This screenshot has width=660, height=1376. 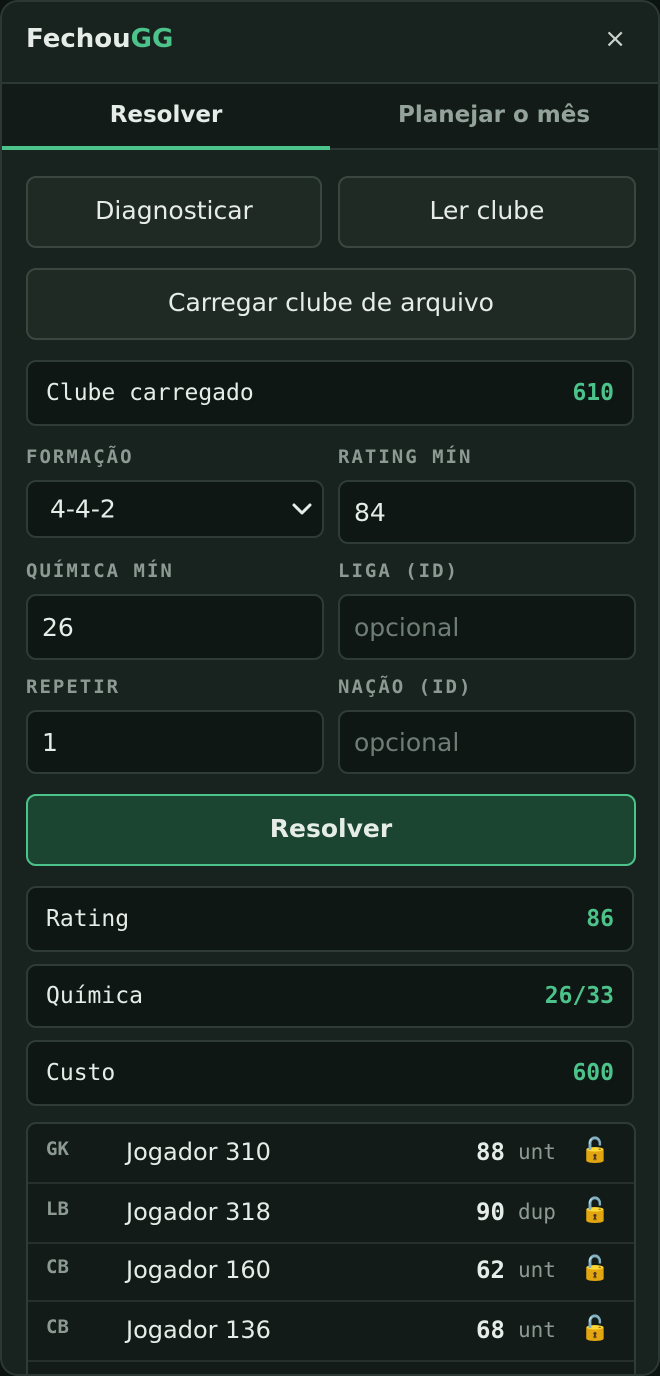 I want to click on read-club-button-label: Ler clube, so click(x=487, y=210).